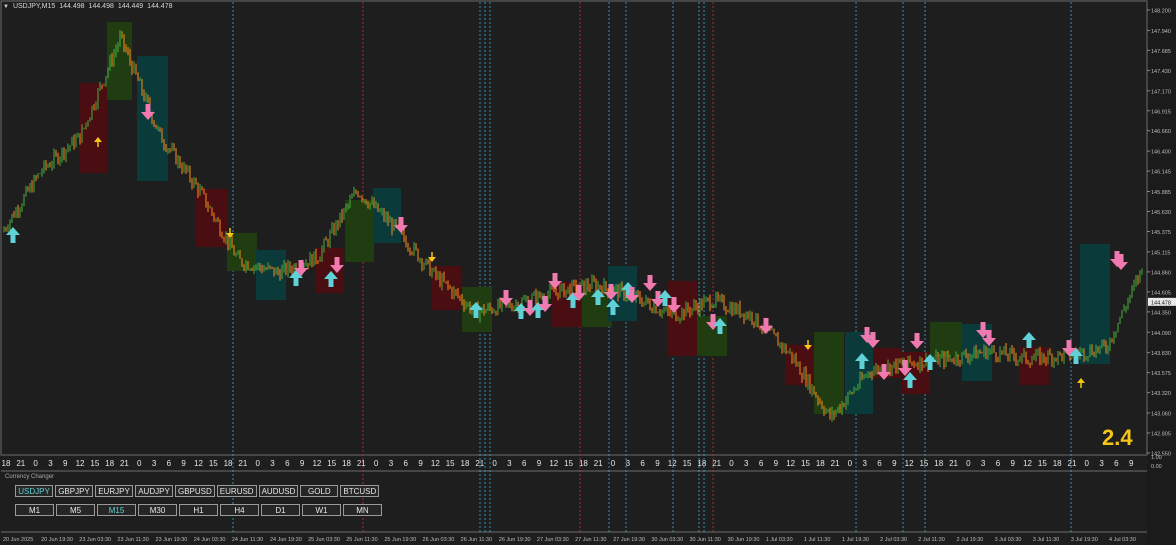  I want to click on date-label: 1 Jul 19:30, so click(855, 540).